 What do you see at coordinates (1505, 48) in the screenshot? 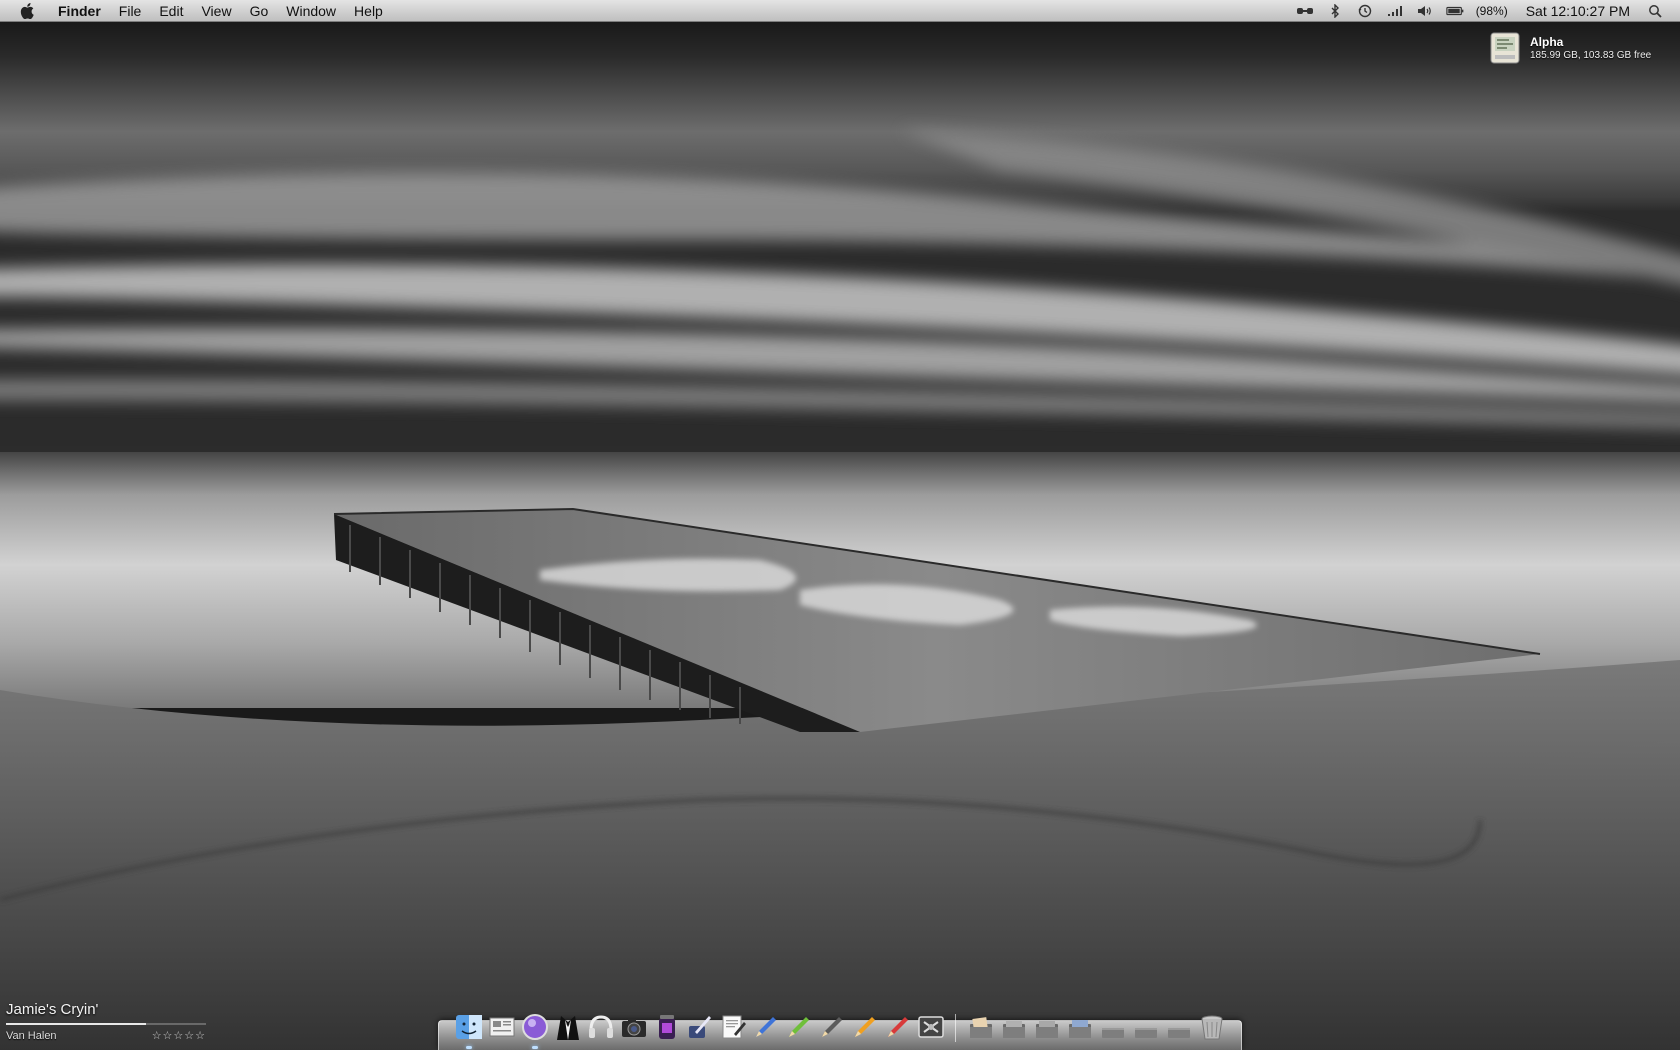
I see `hard-drive-icon` at bounding box center [1505, 48].